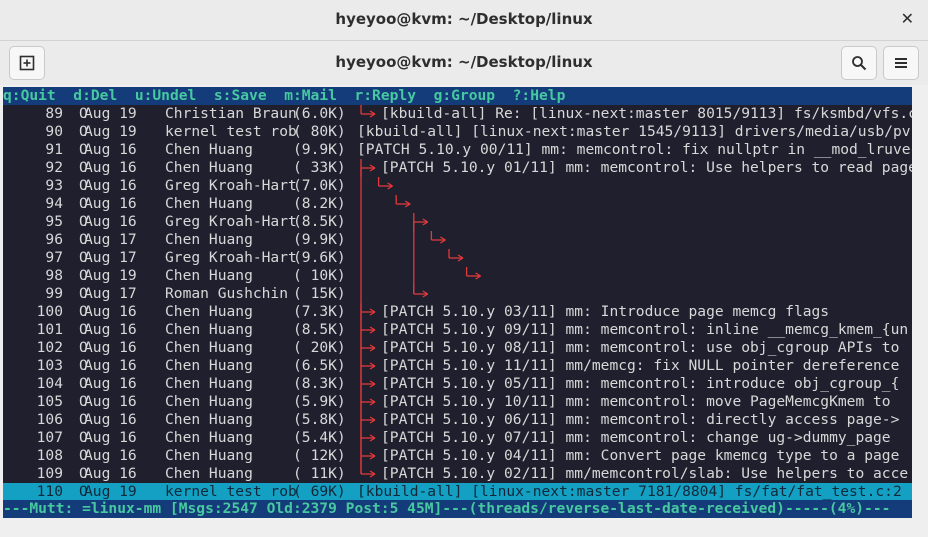  I want to click on terminal-title: hyeyoo@kvm: ~/Desktop/linux, so click(464, 62).